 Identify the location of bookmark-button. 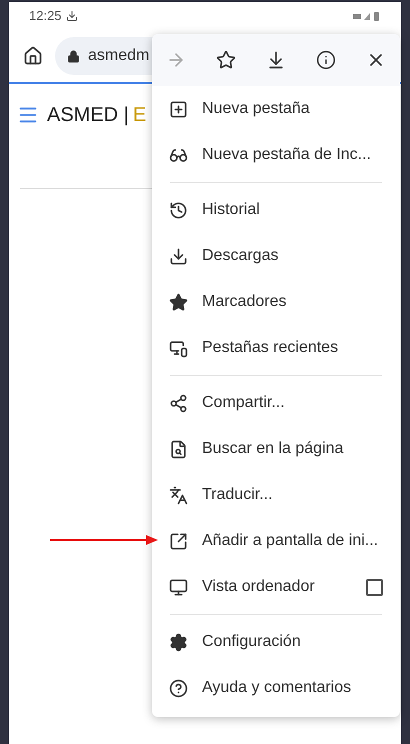
(226, 60).